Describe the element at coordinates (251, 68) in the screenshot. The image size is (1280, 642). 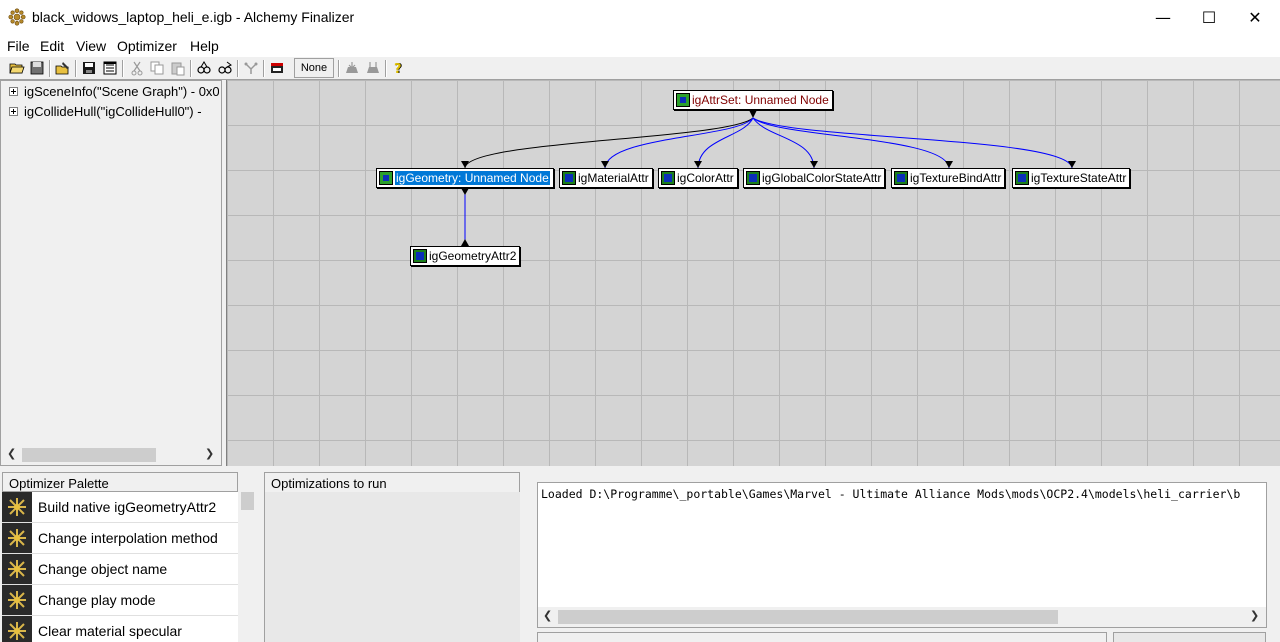
I see `optimize-icon` at that location.